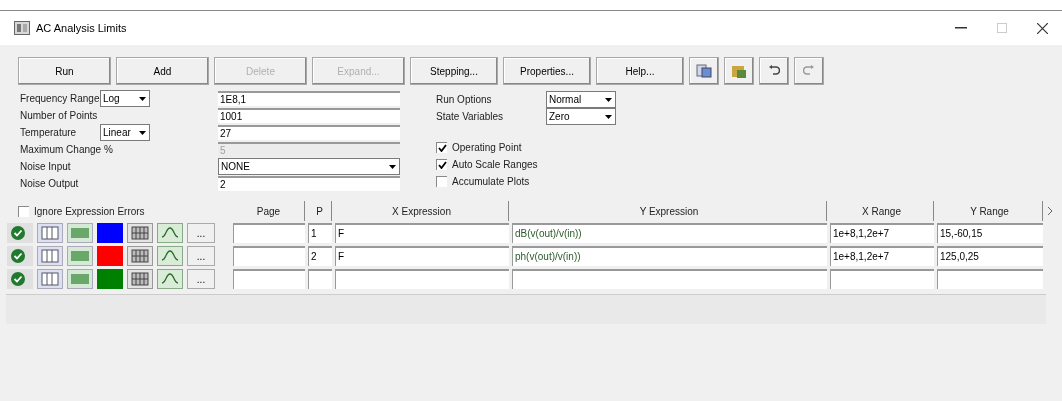  What do you see at coordinates (89, 211) in the screenshot?
I see `checkbox-label: Ignore Expression Errors` at bounding box center [89, 211].